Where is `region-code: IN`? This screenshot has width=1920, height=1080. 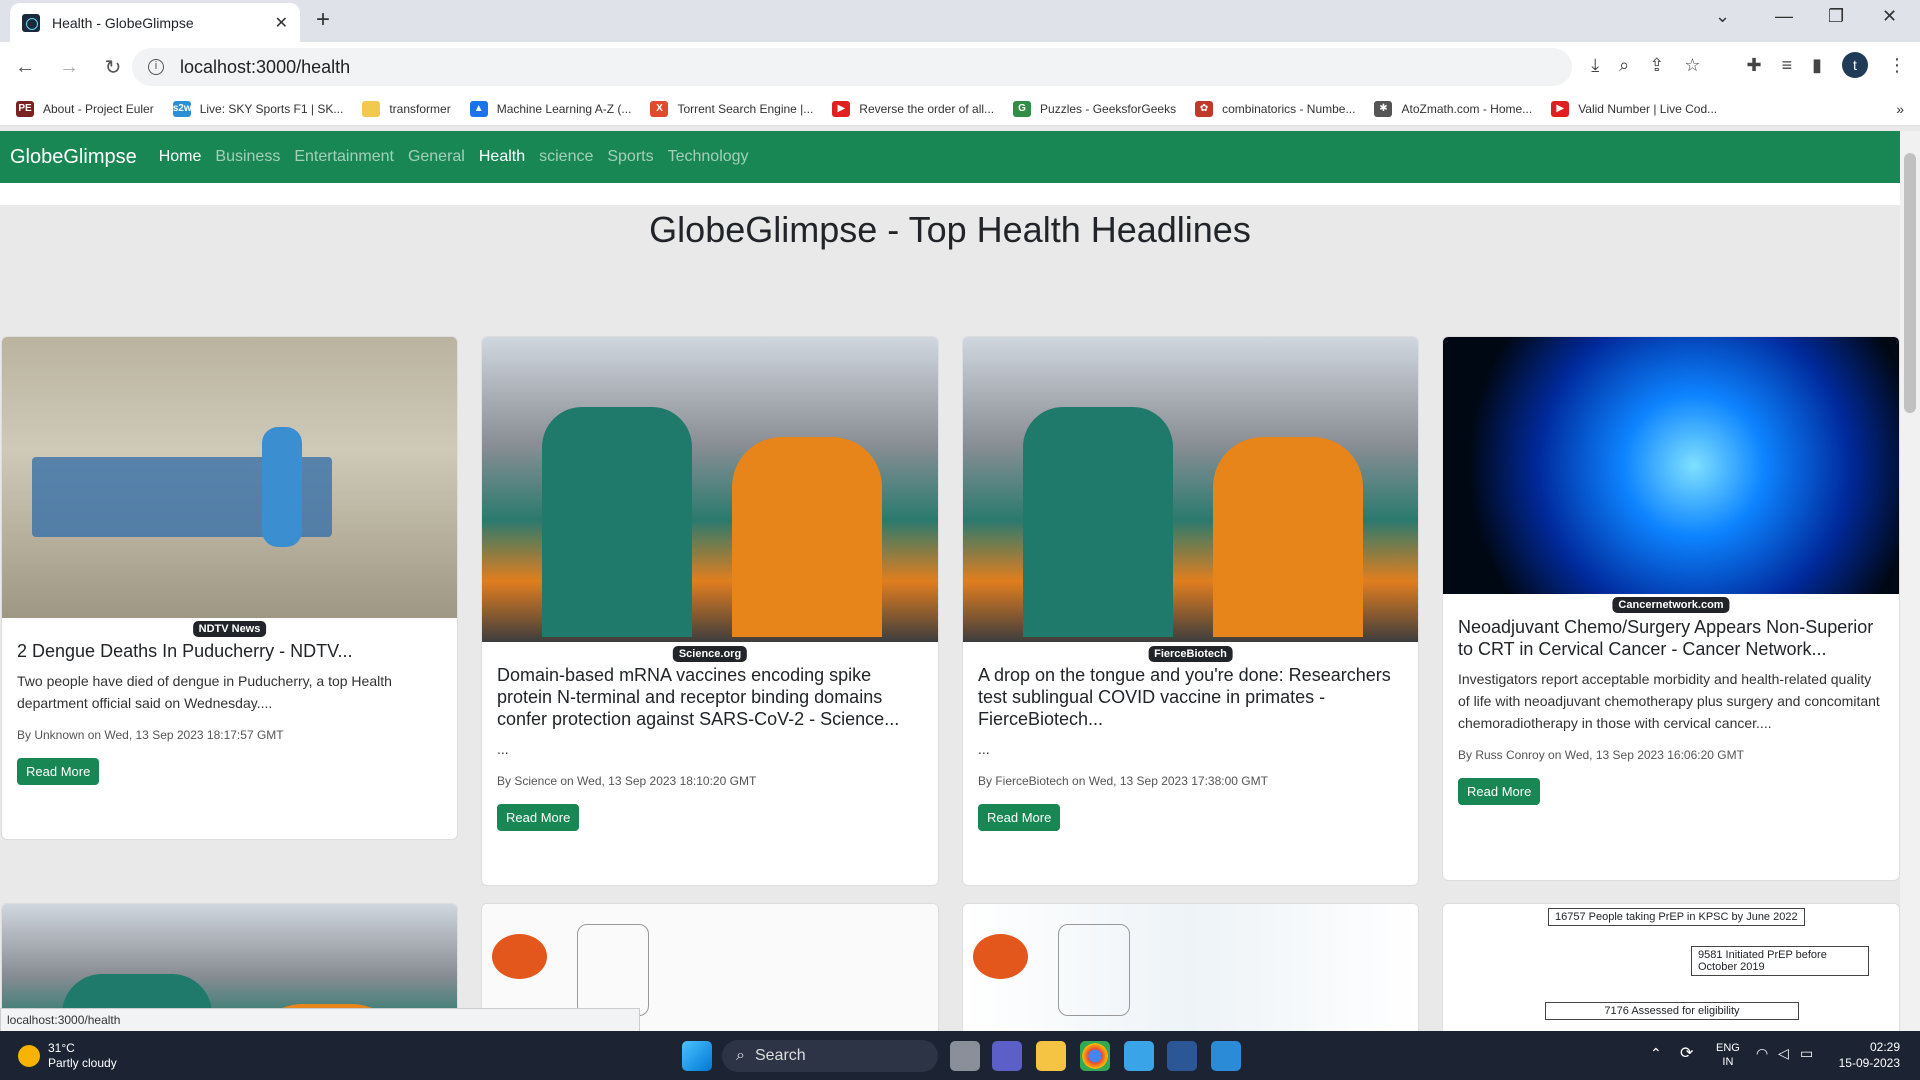 region-code: IN is located at coordinates (1728, 1062).